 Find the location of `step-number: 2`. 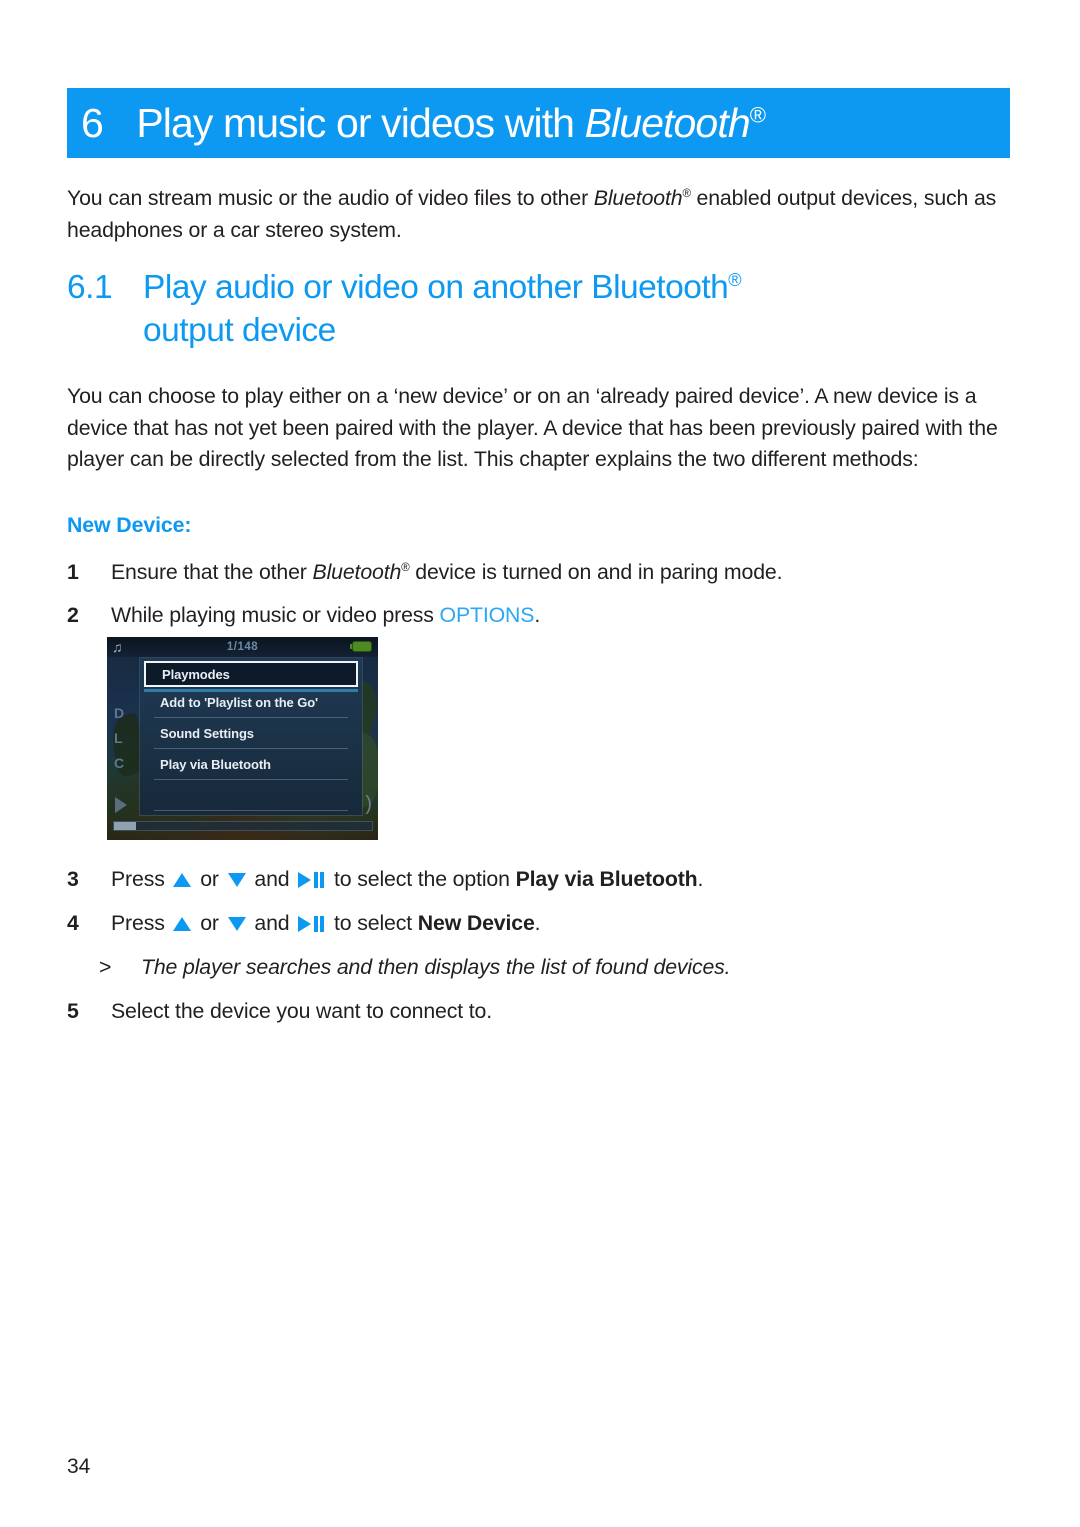

step-number: 2 is located at coordinates (73, 615).